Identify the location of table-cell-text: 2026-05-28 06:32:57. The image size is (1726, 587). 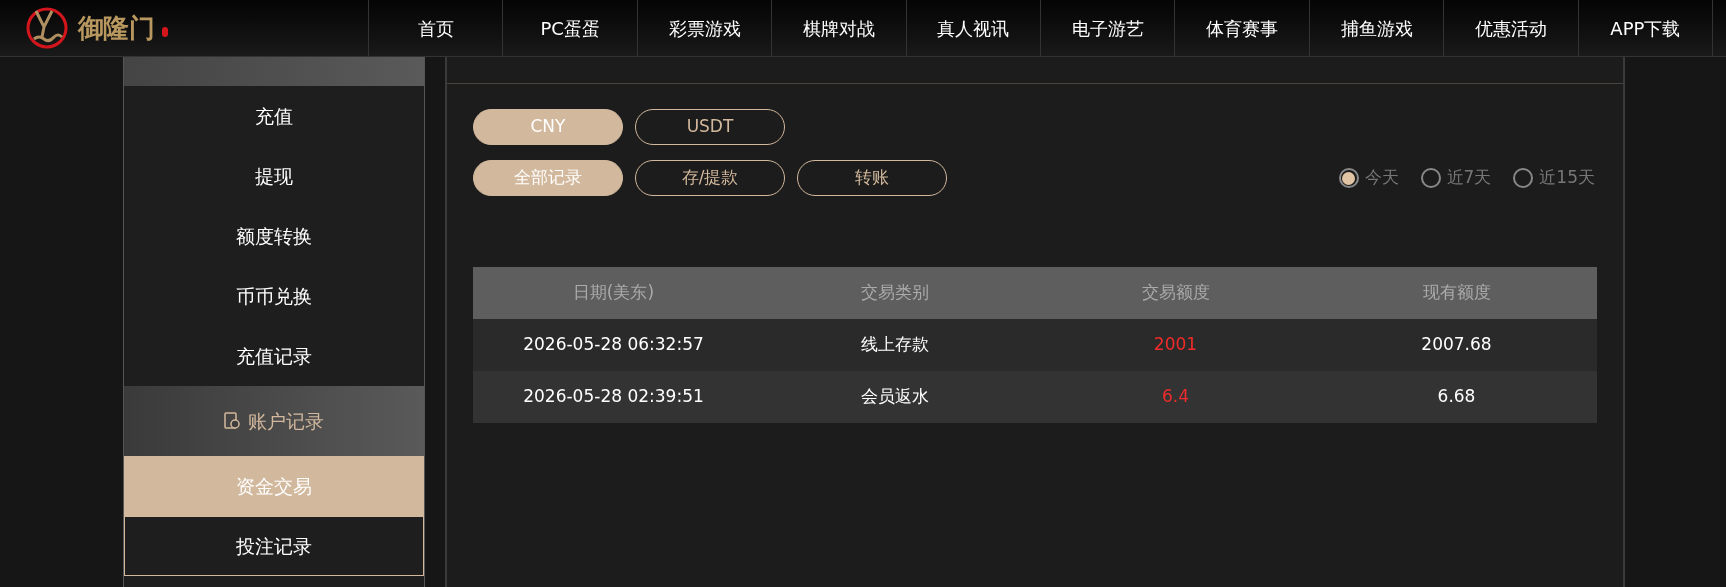
(613, 345).